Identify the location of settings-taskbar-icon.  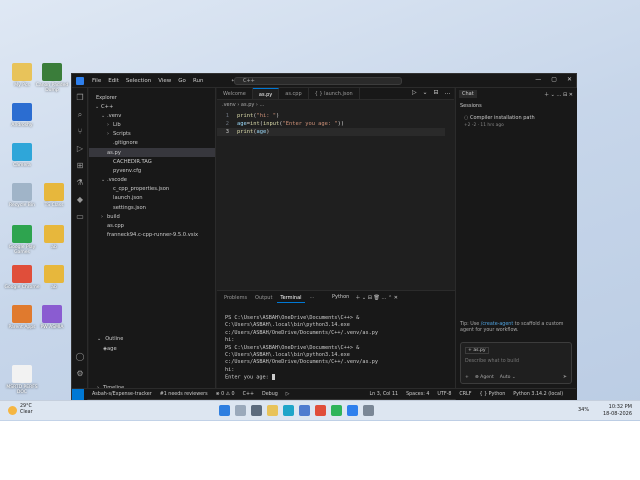
(368, 410).